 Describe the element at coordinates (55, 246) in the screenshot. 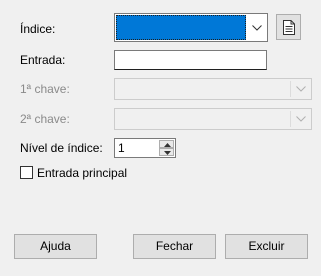

I see `help-button: Ajuda` at that location.